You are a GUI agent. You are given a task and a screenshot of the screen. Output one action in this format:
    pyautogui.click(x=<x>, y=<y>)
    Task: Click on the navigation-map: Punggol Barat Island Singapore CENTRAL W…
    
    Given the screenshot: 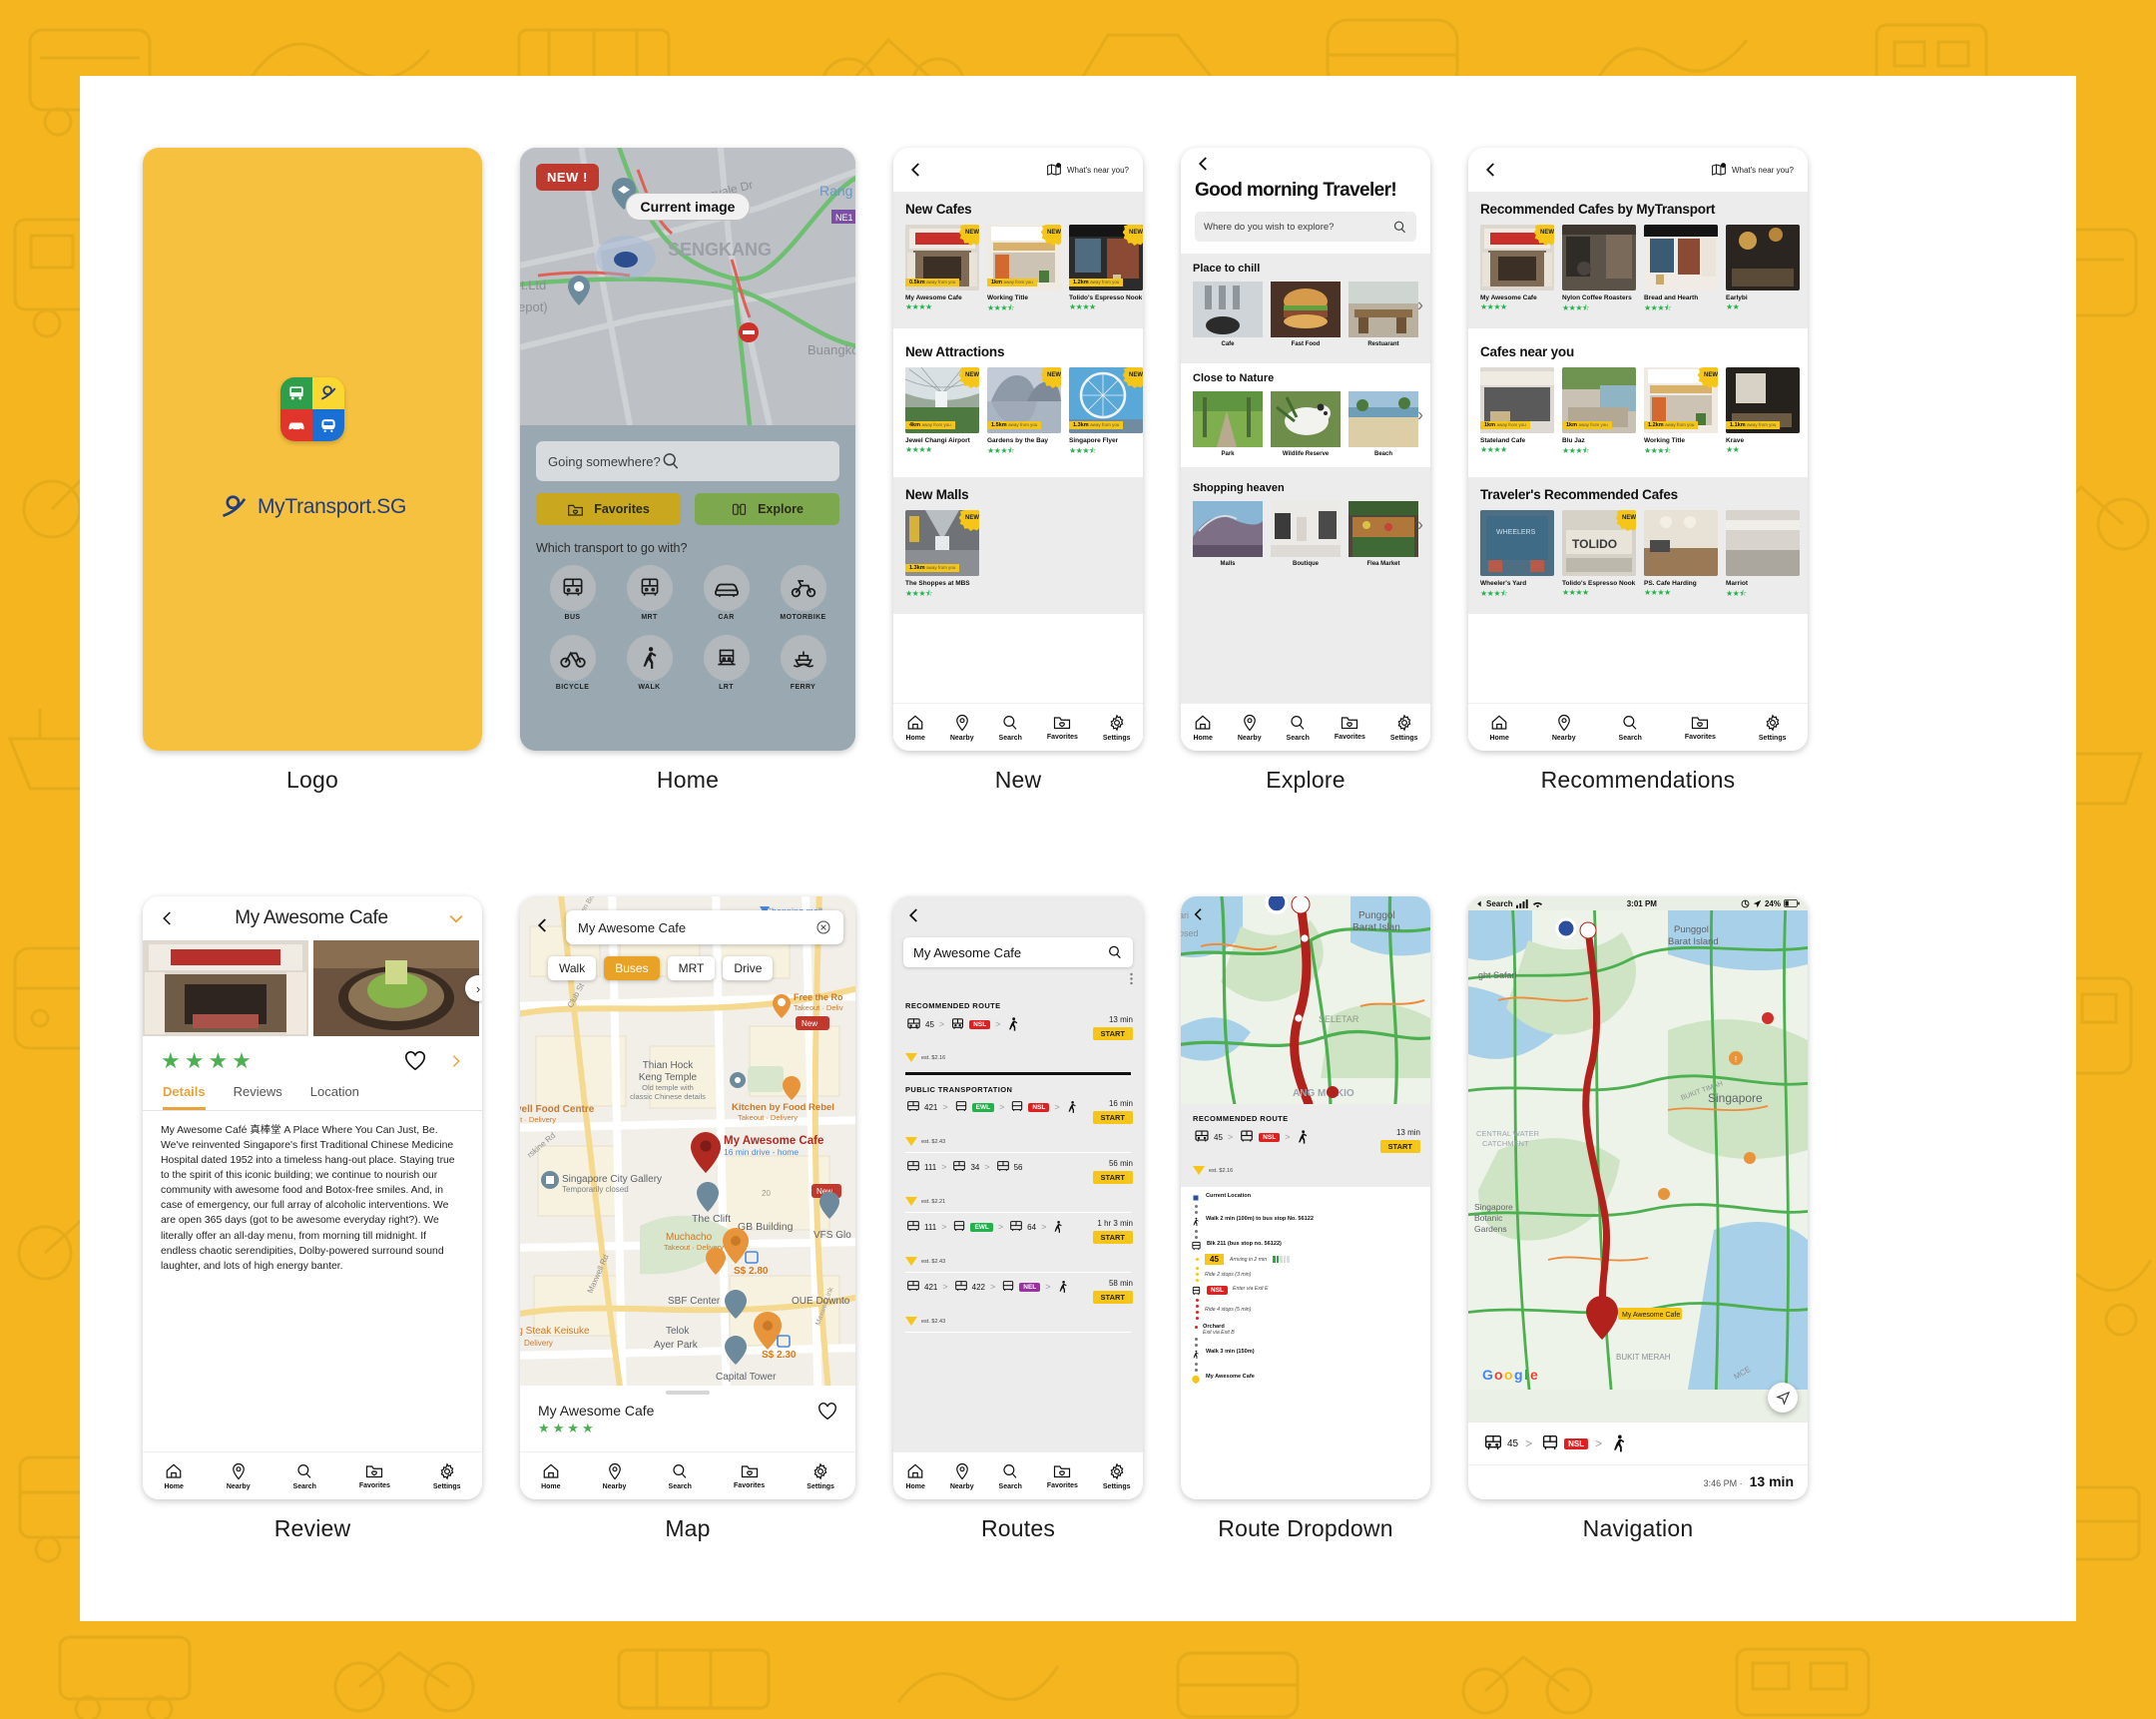 What is the action you would take?
    pyautogui.click(x=1638, y=1166)
    